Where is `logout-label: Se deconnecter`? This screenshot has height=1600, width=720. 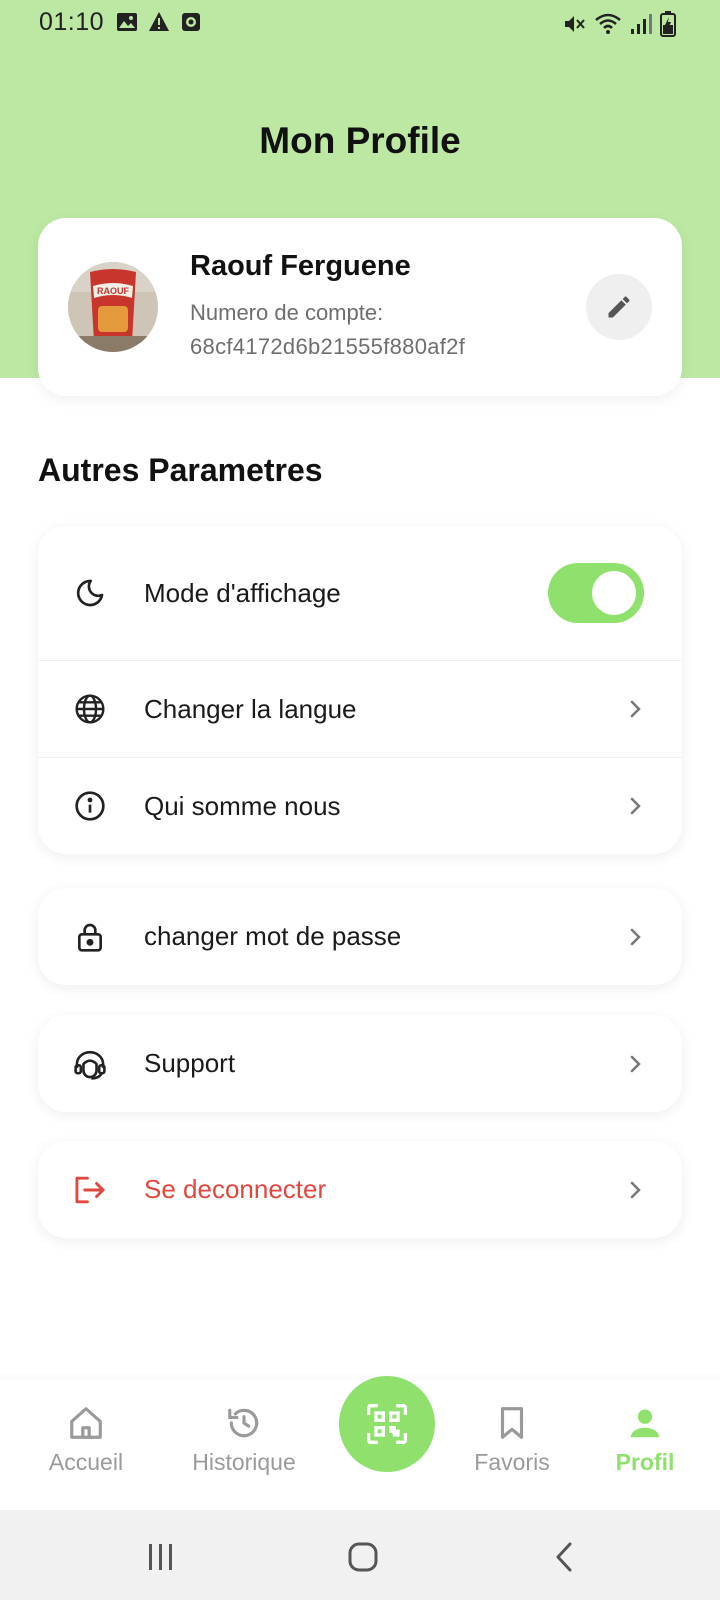 logout-label: Se deconnecter is located at coordinates (235, 1189).